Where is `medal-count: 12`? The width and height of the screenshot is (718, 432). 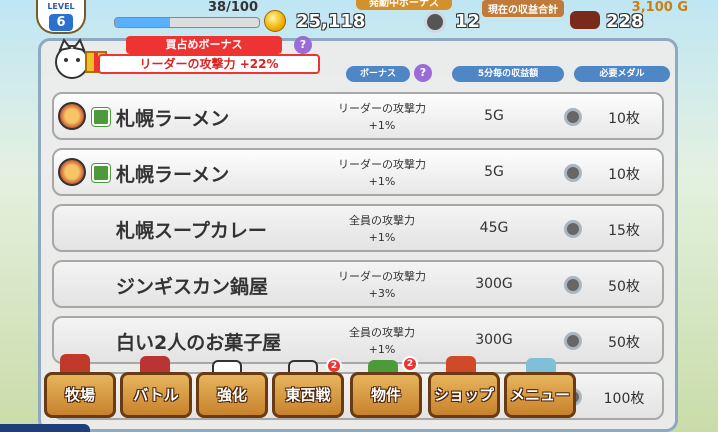 medal-count: 12 is located at coordinates (468, 21).